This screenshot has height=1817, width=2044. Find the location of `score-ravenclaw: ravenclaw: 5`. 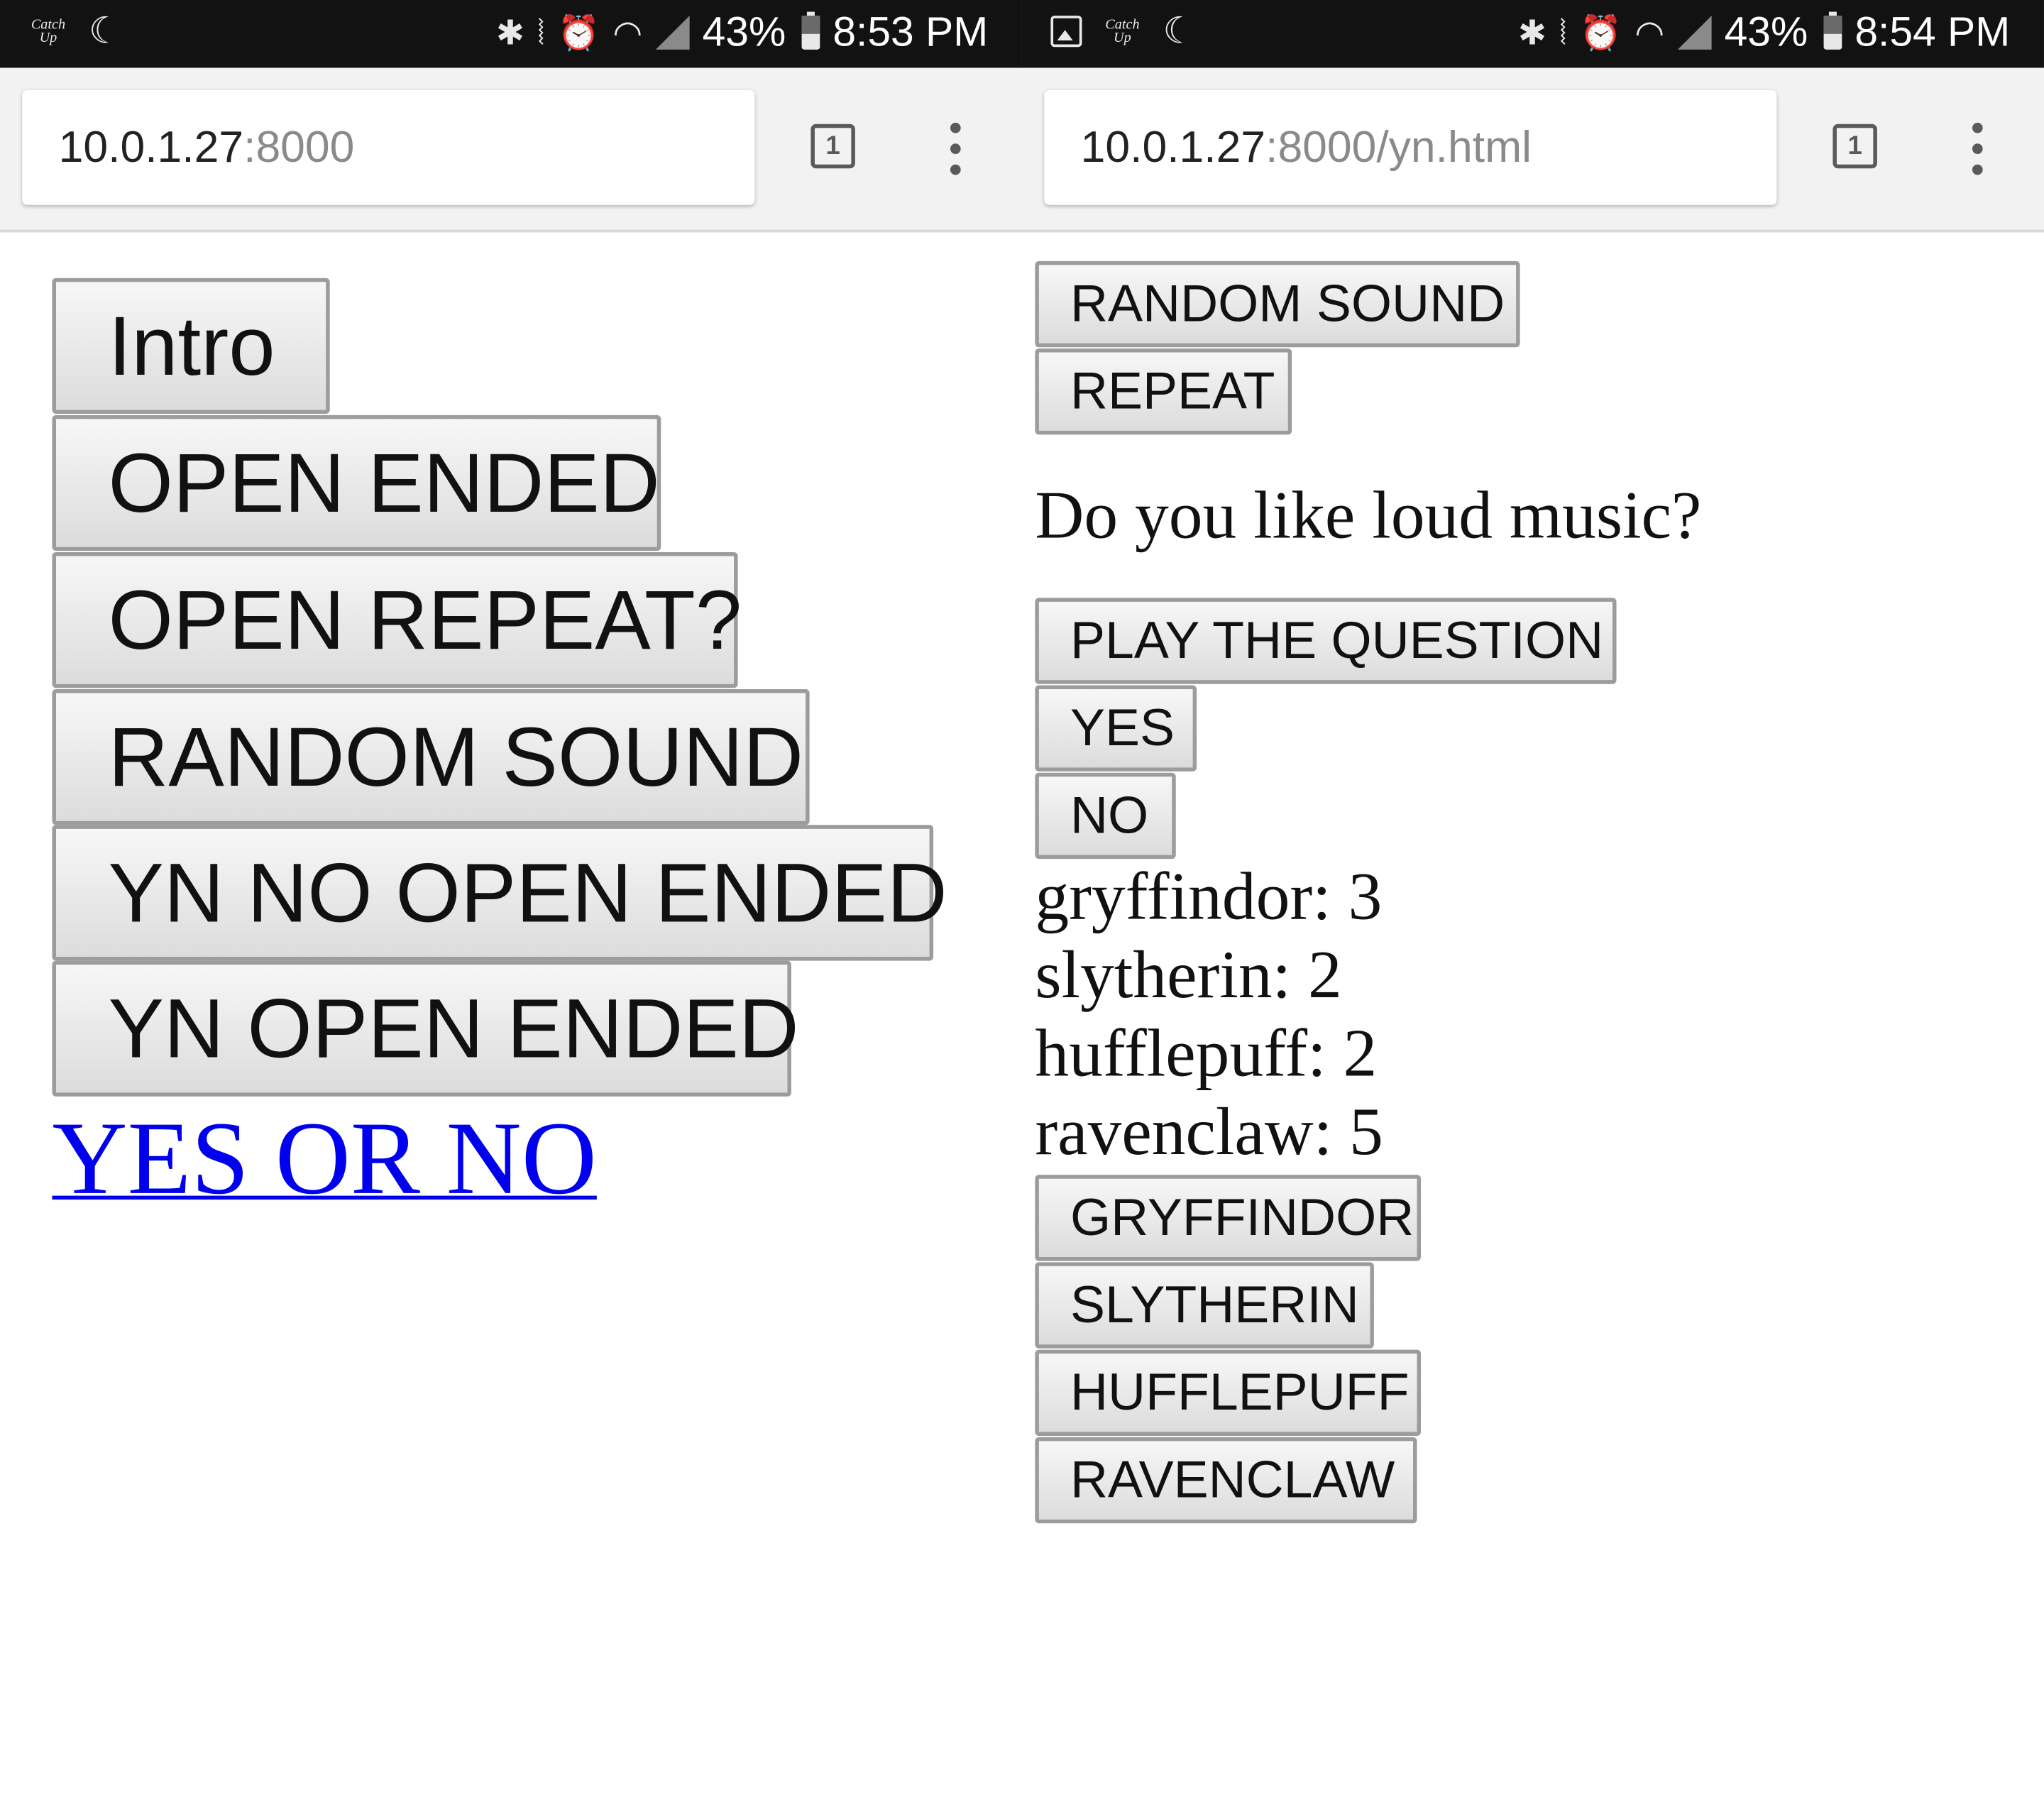

score-ravenclaw: ravenclaw: 5 is located at coordinates (1209, 1132).